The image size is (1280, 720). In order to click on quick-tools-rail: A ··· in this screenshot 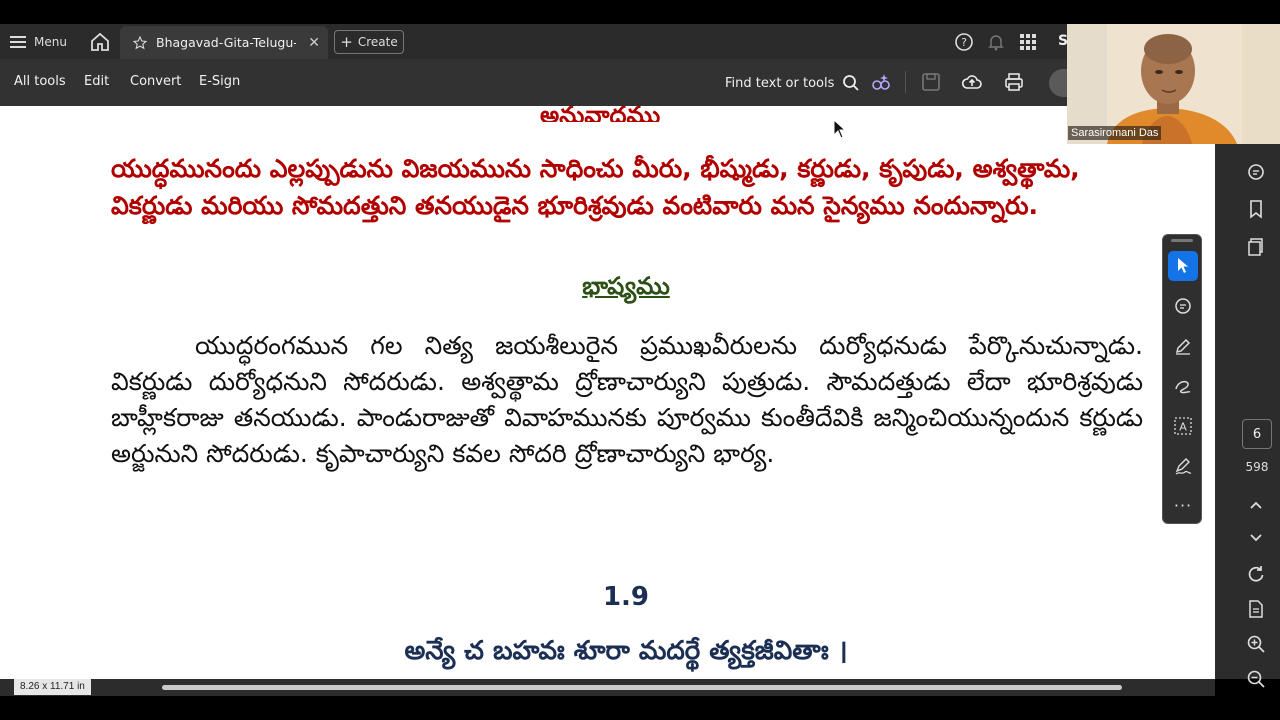, I will do `click(1182, 379)`.